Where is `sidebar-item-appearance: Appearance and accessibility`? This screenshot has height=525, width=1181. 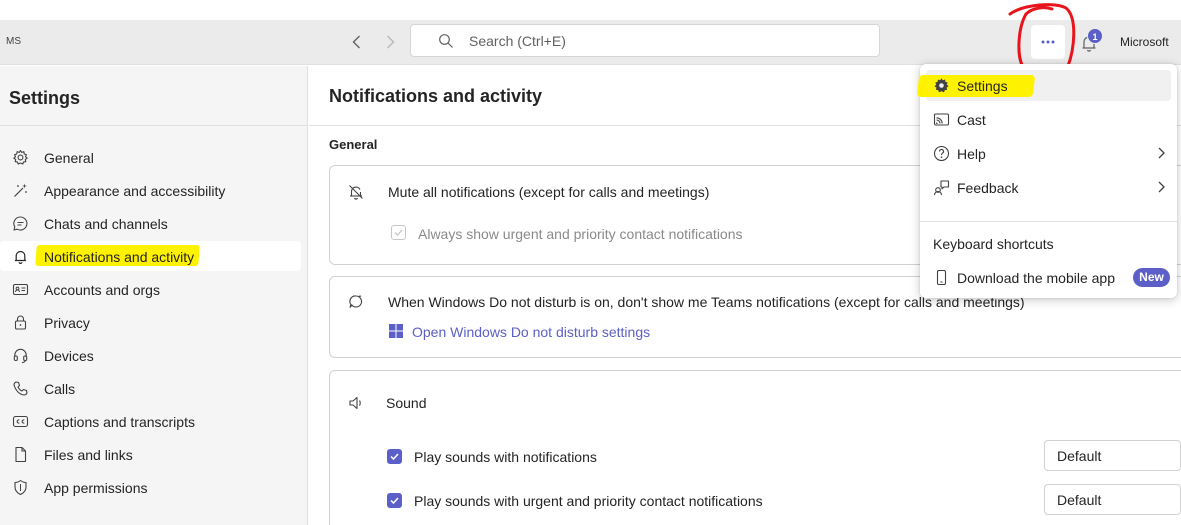 sidebar-item-appearance: Appearance and accessibility is located at coordinates (150, 190).